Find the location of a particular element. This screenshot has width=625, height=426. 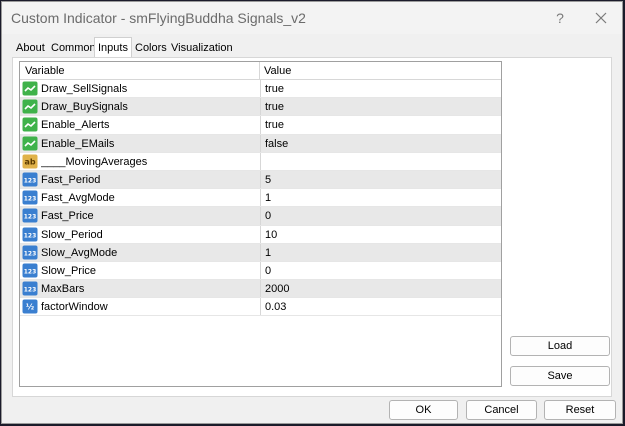

svg-text: ½ is located at coordinates (30, 307).